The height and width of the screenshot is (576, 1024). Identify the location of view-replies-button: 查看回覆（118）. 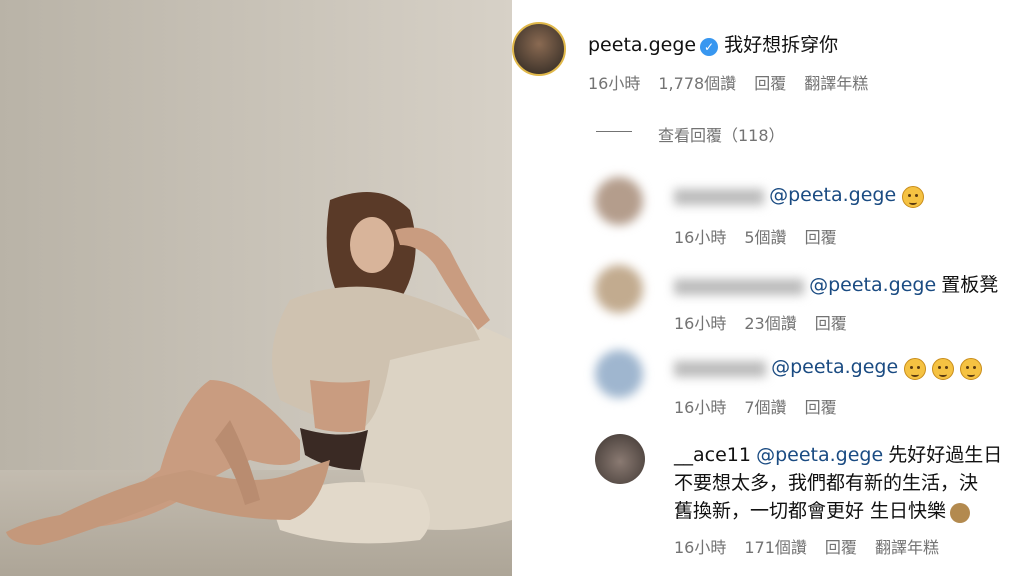
(721, 134).